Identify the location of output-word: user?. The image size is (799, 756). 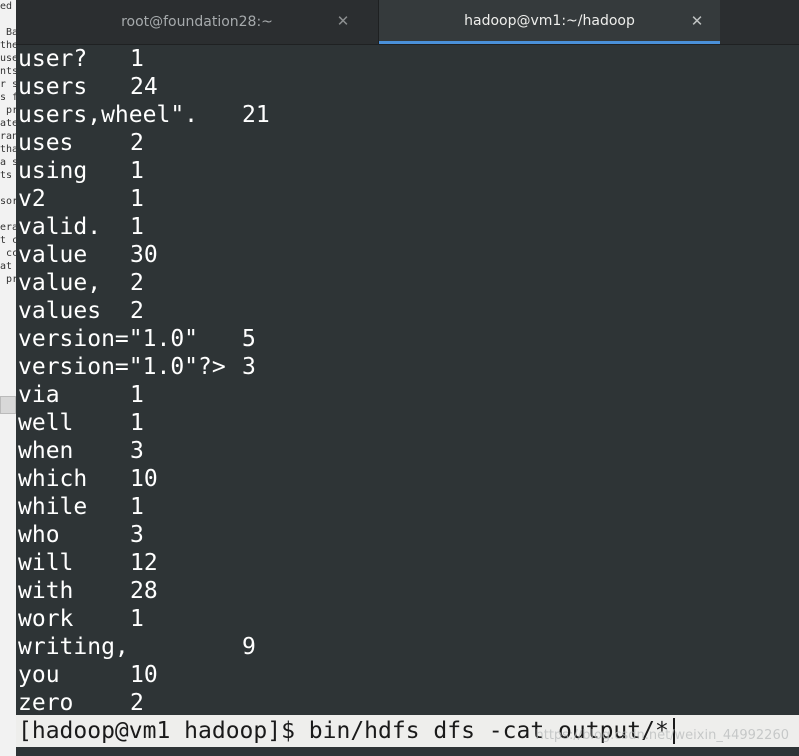
(53, 59).